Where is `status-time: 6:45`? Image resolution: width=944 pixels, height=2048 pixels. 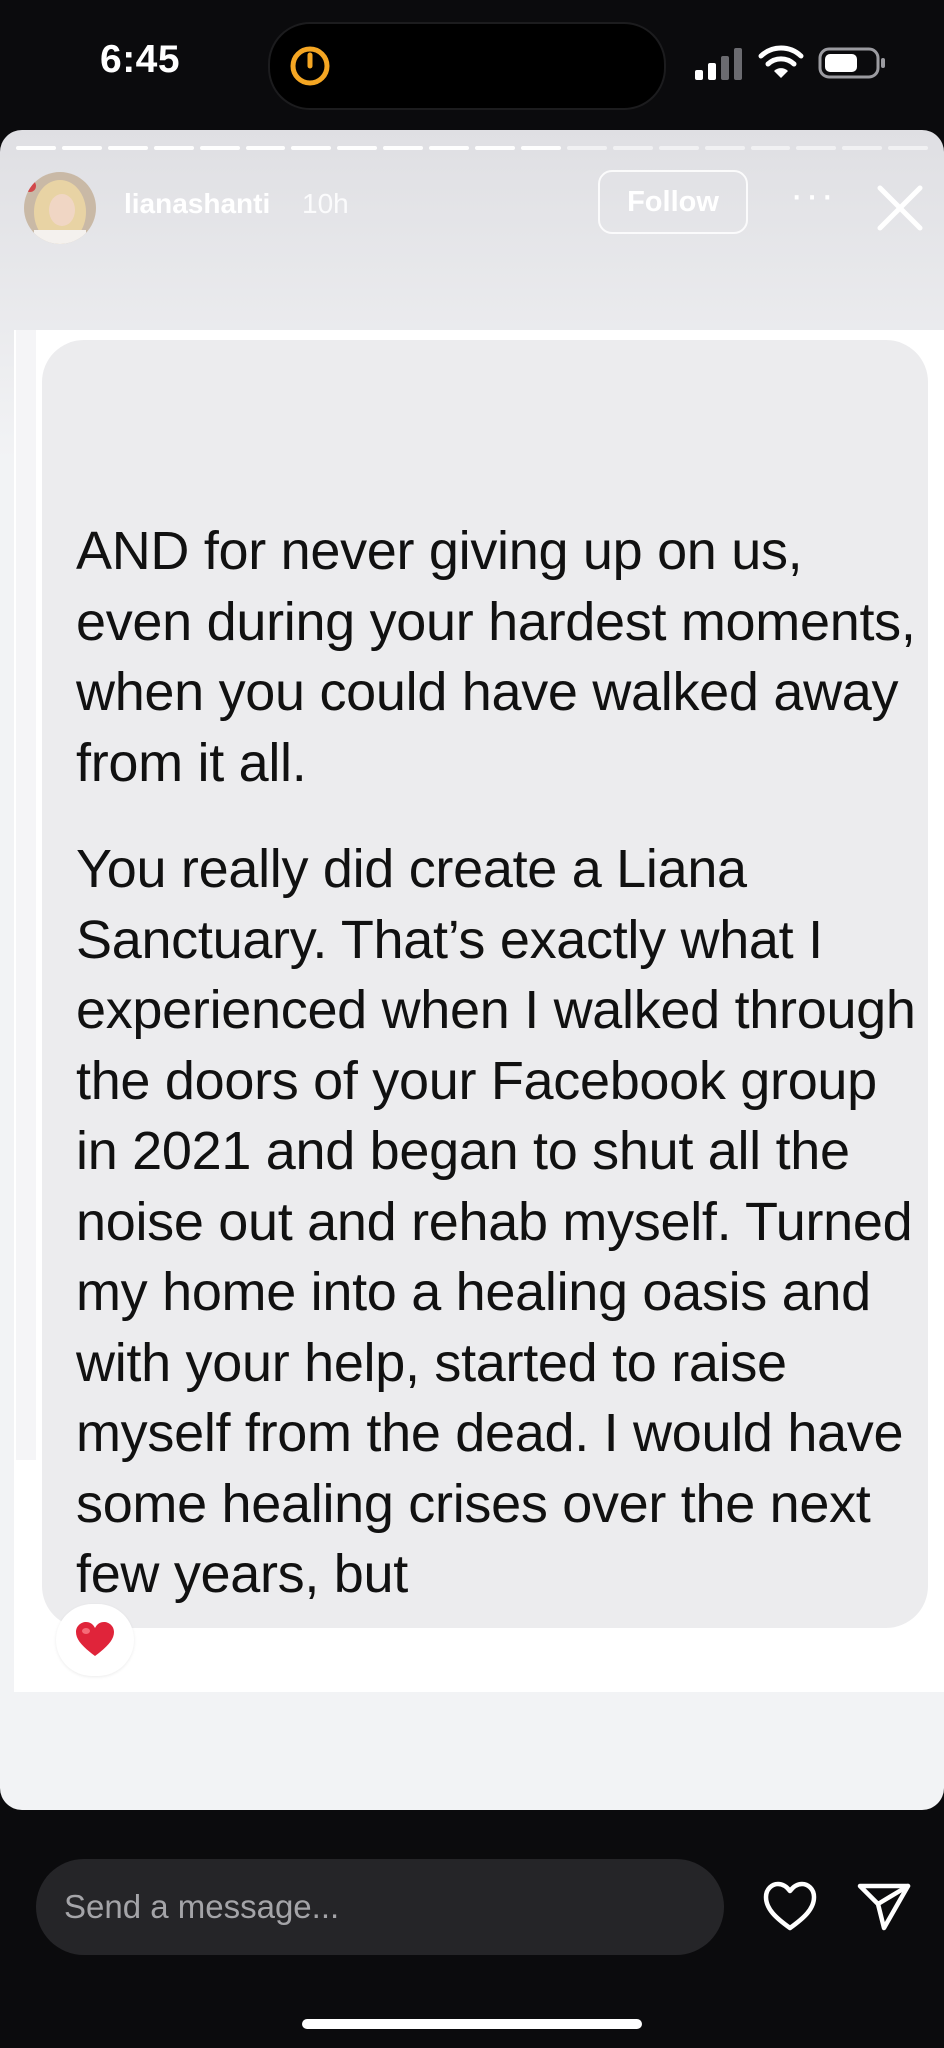
status-time: 6:45 is located at coordinates (140, 59).